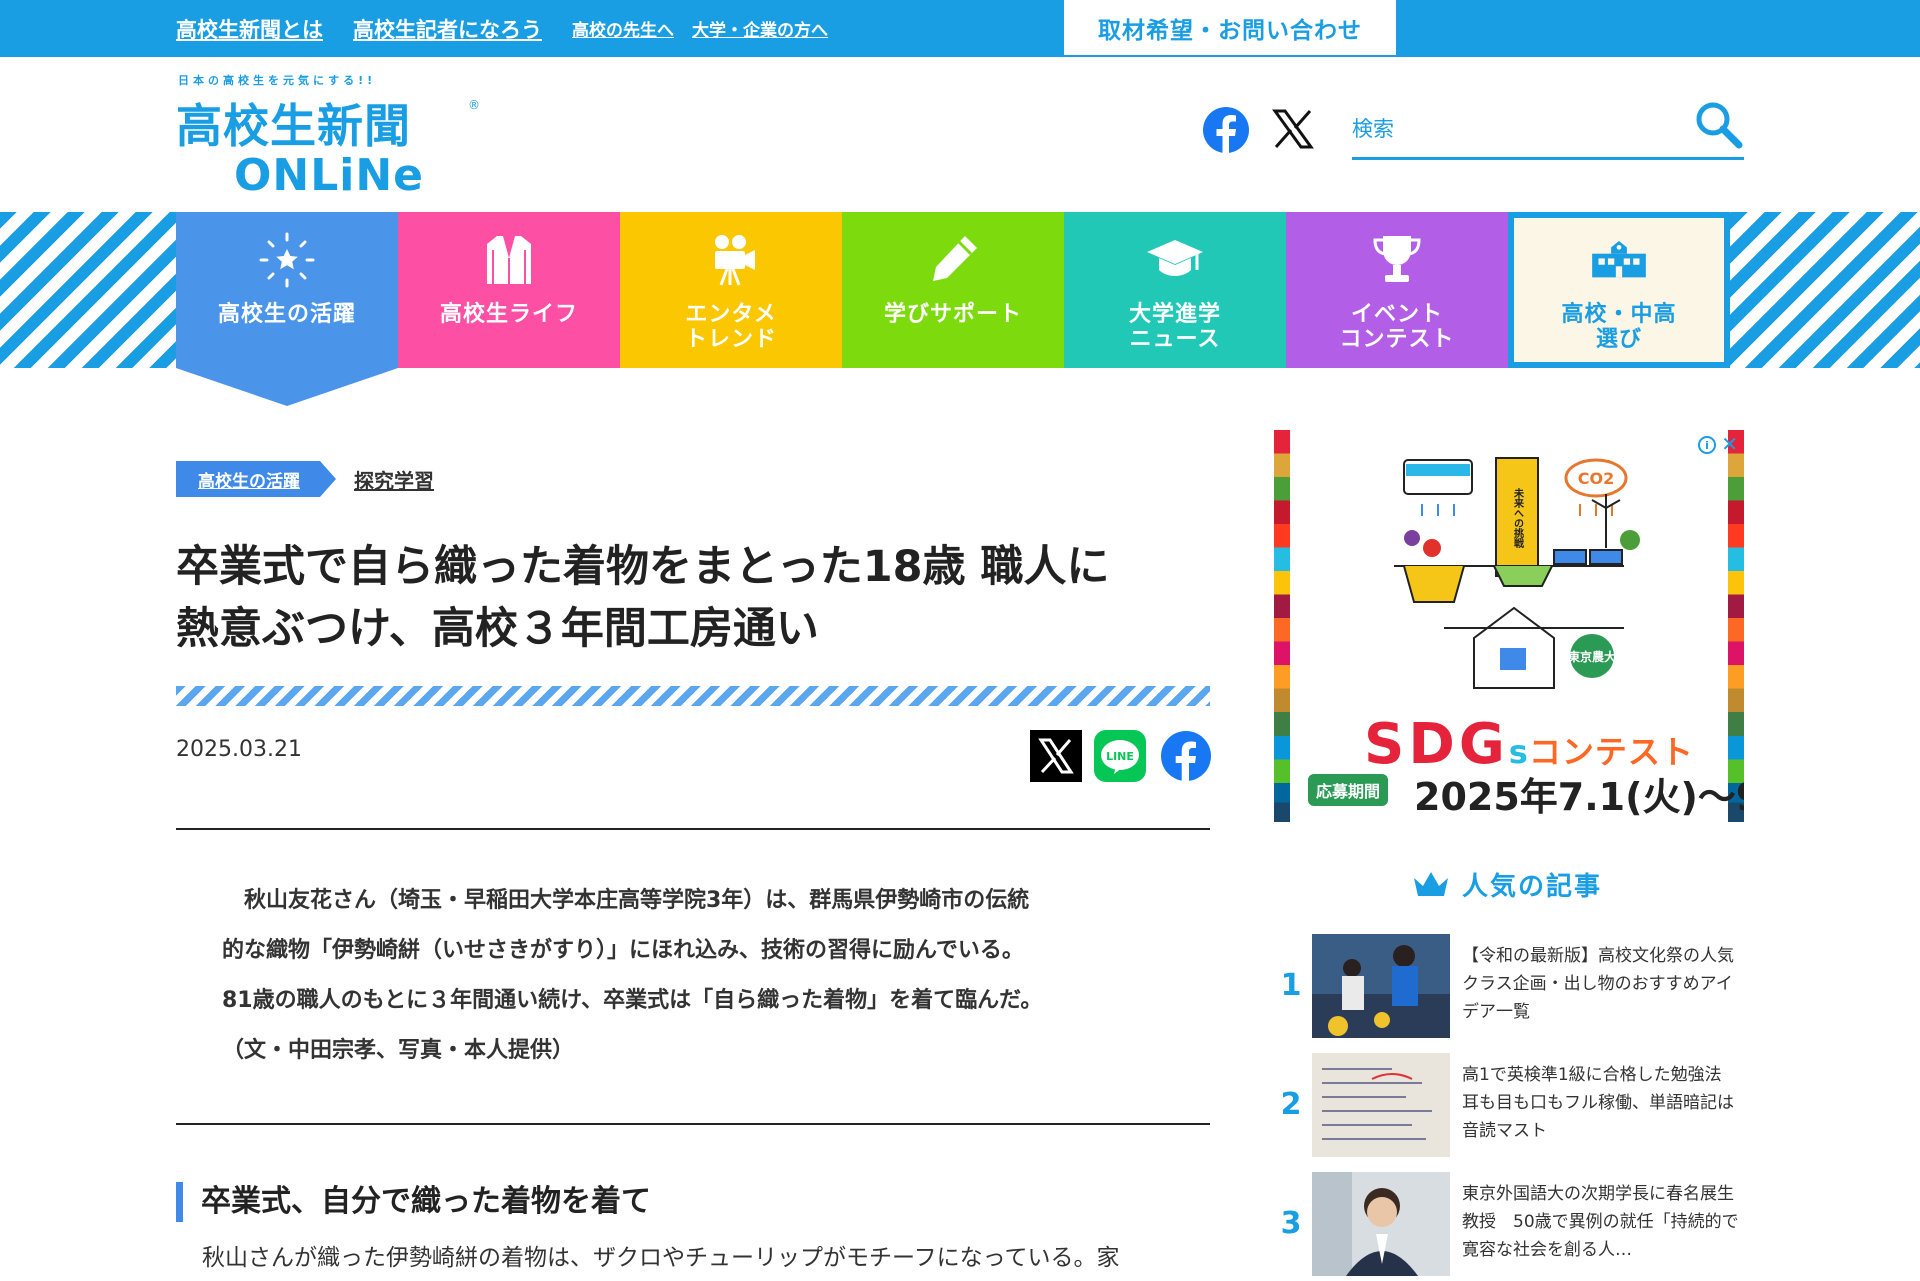 The width and height of the screenshot is (1920, 1281). I want to click on for-teachers-link: 高校の先生へ, so click(623, 28).